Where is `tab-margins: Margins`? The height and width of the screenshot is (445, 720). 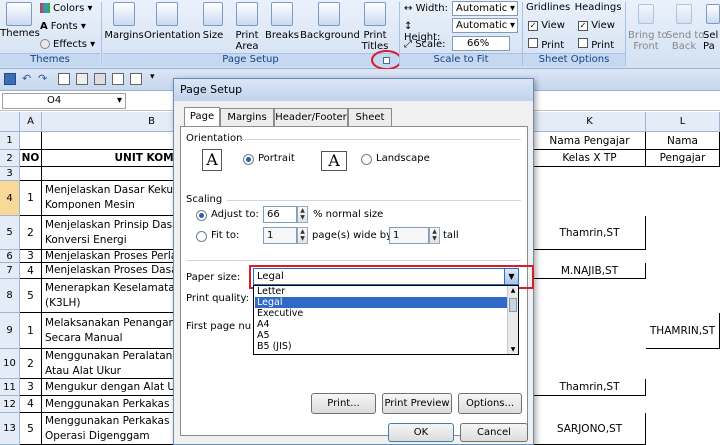 tab-margins: Margins is located at coordinates (247, 117).